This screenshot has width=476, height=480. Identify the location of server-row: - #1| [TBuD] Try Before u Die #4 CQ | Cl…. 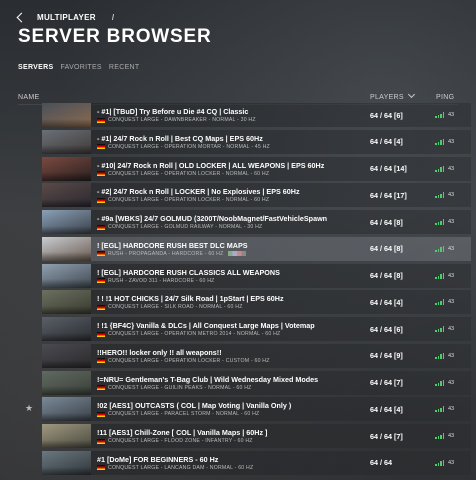
(256, 115).